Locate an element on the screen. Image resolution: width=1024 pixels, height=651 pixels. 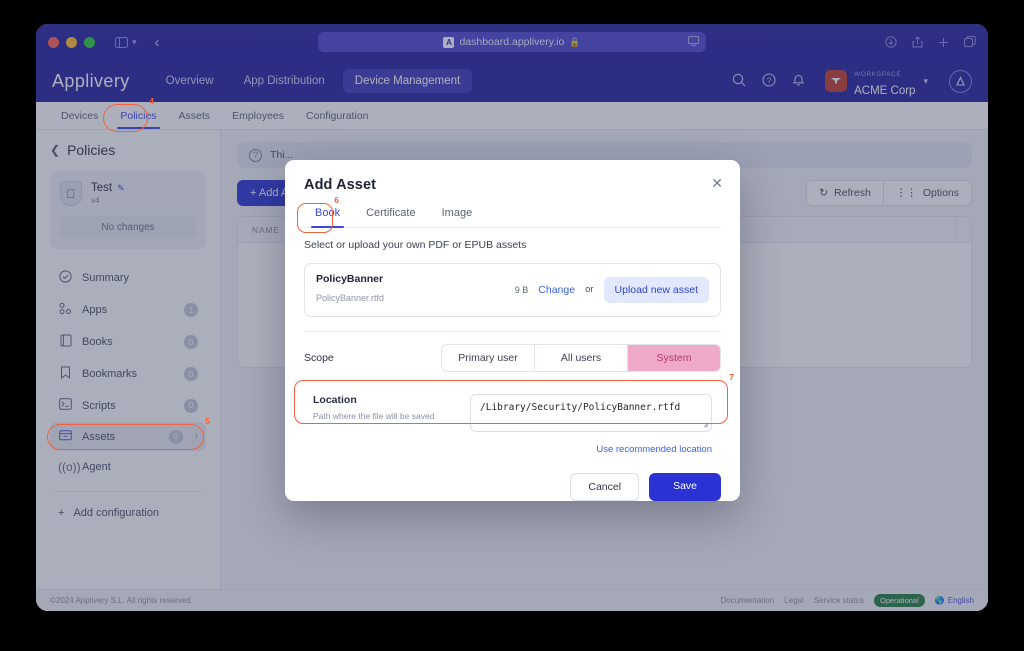
use-recommended-location-link: Use recommended location is located at coordinates (512, 449).